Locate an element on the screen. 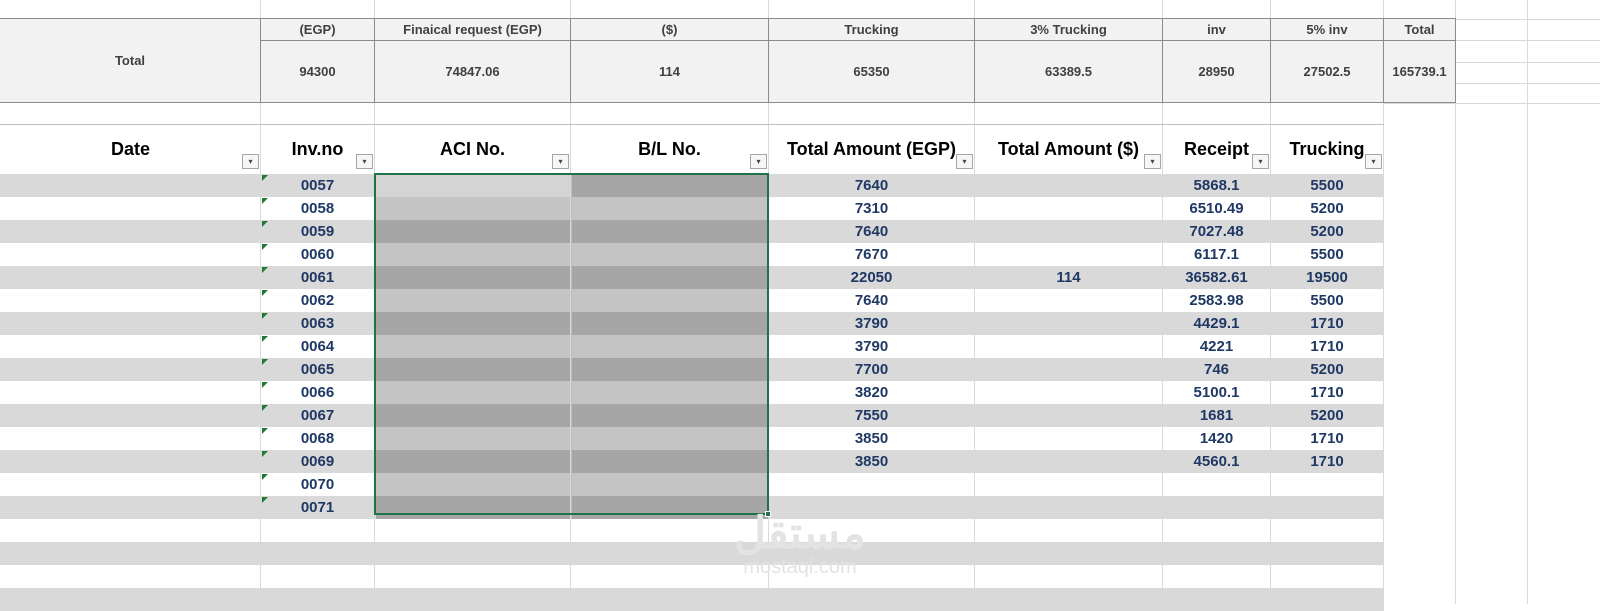 The width and height of the screenshot is (1600, 611). summary-value-finaical-request-egp: 74847.06 is located at coordinates (472, 71).